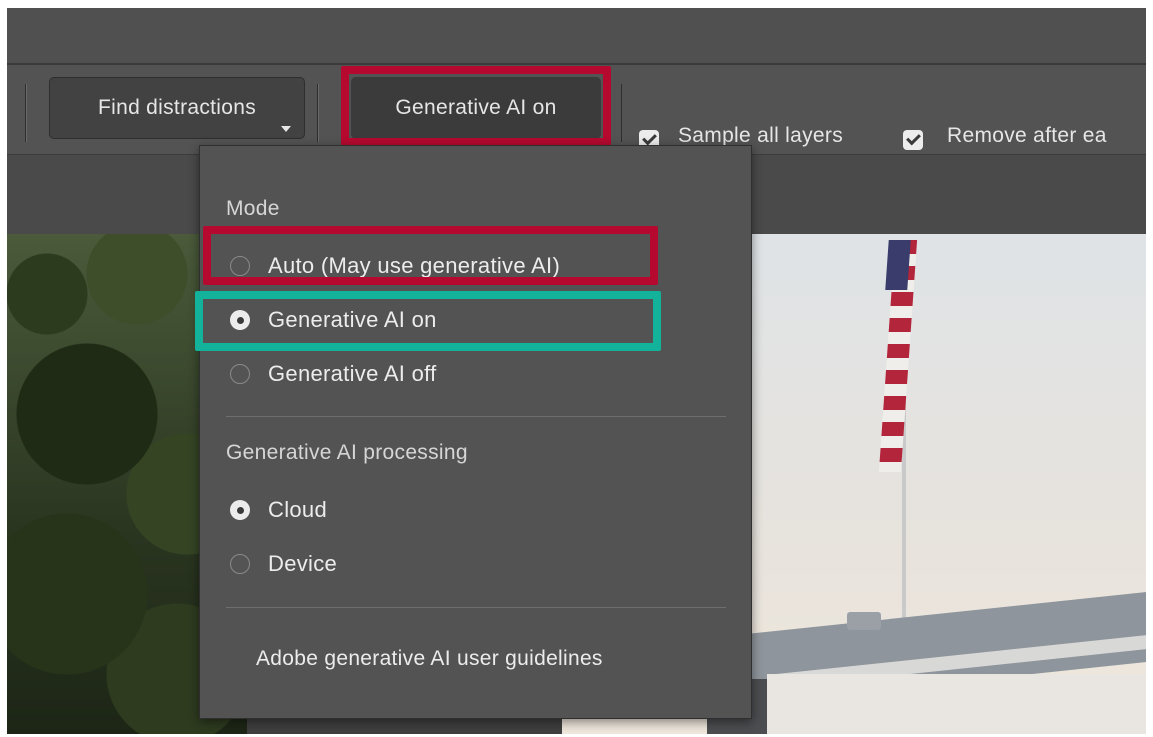  What do you see at coordinates (303, 563) in the screenshot?
I see `processing-option-label: Device` at bounding box center [303, 563].